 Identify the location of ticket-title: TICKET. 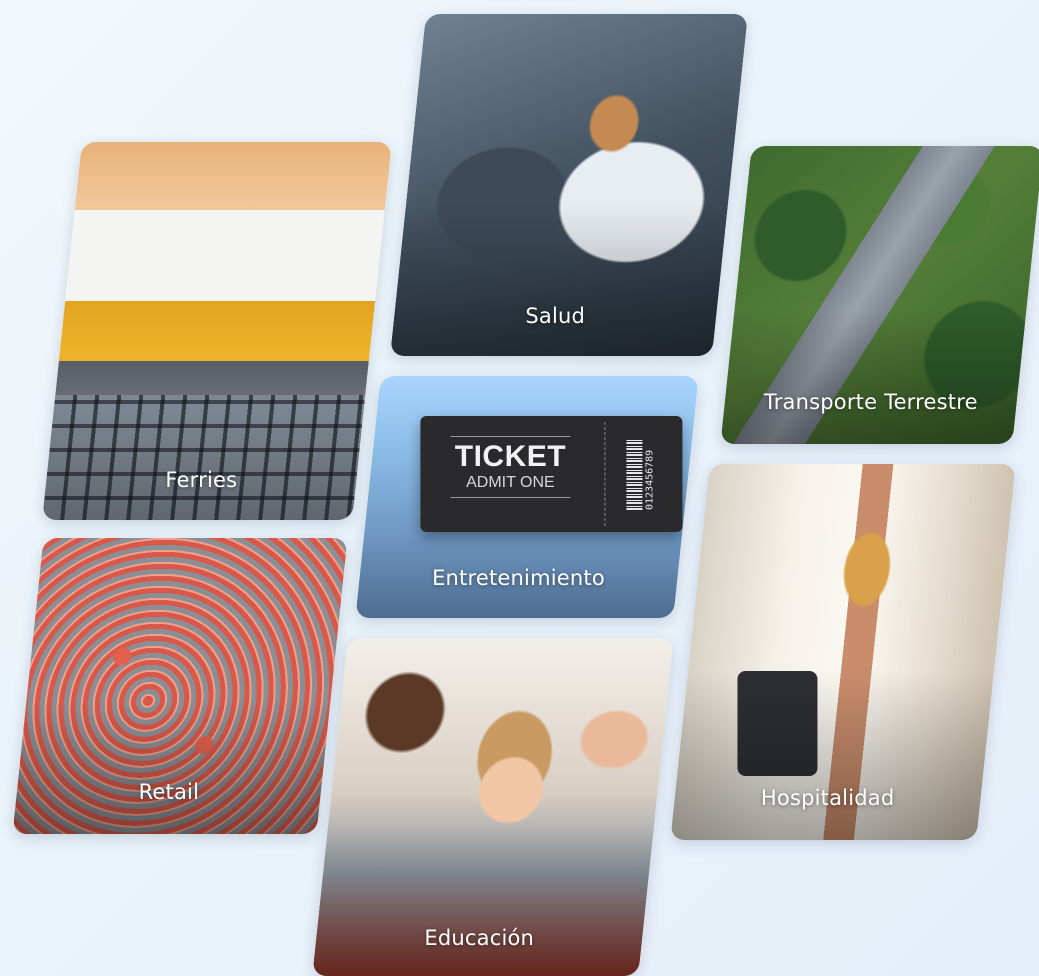
(510, 456).